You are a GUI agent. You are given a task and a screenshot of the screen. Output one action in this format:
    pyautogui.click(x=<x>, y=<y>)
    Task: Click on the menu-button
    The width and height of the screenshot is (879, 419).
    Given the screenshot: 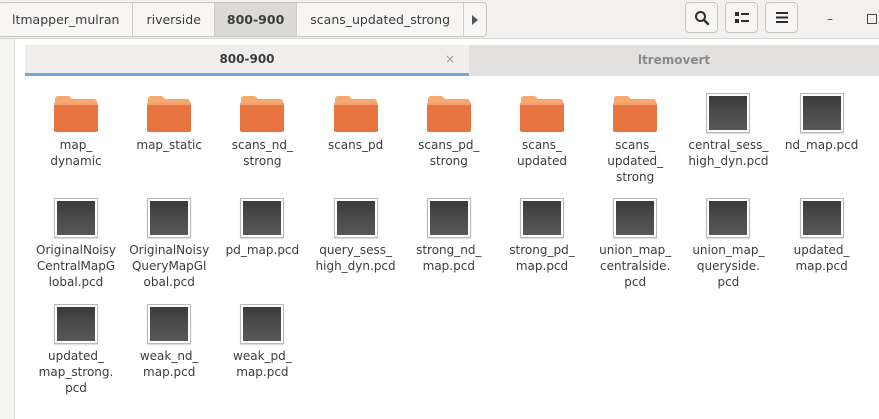 What is the action you would take?
    pyautogui.click(x=781, y=17)
    